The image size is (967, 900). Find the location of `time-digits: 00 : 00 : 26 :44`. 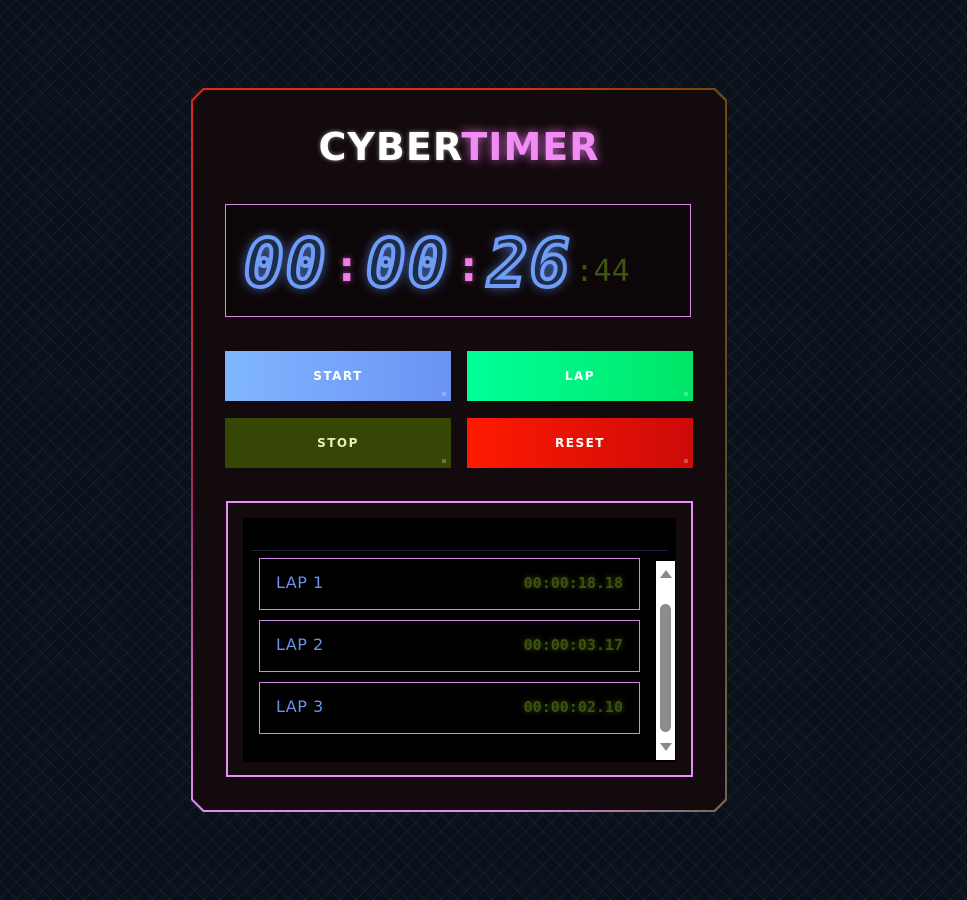

time-digits: 00 : 00 : 26 :44 is located at coordinates (436, 263).